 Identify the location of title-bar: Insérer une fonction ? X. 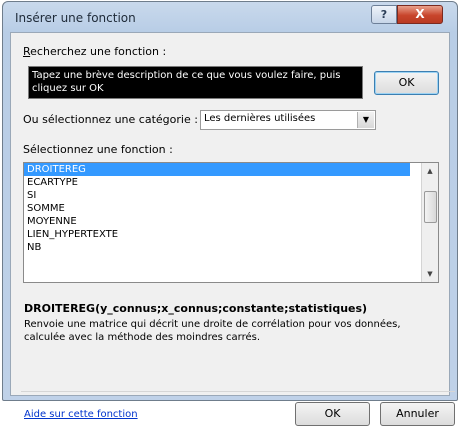
(230, 17).